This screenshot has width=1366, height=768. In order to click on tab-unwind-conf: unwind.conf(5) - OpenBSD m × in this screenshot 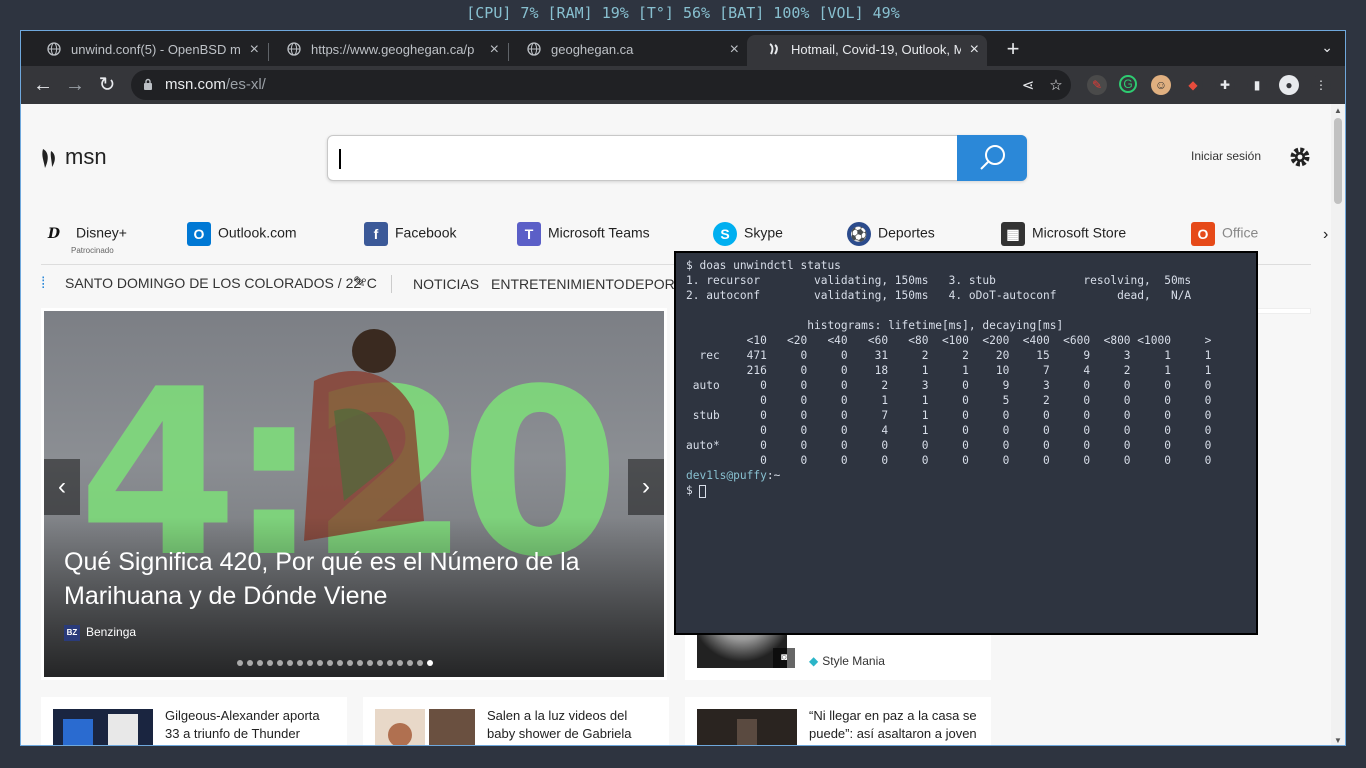, I will do `click(147, 50)`.